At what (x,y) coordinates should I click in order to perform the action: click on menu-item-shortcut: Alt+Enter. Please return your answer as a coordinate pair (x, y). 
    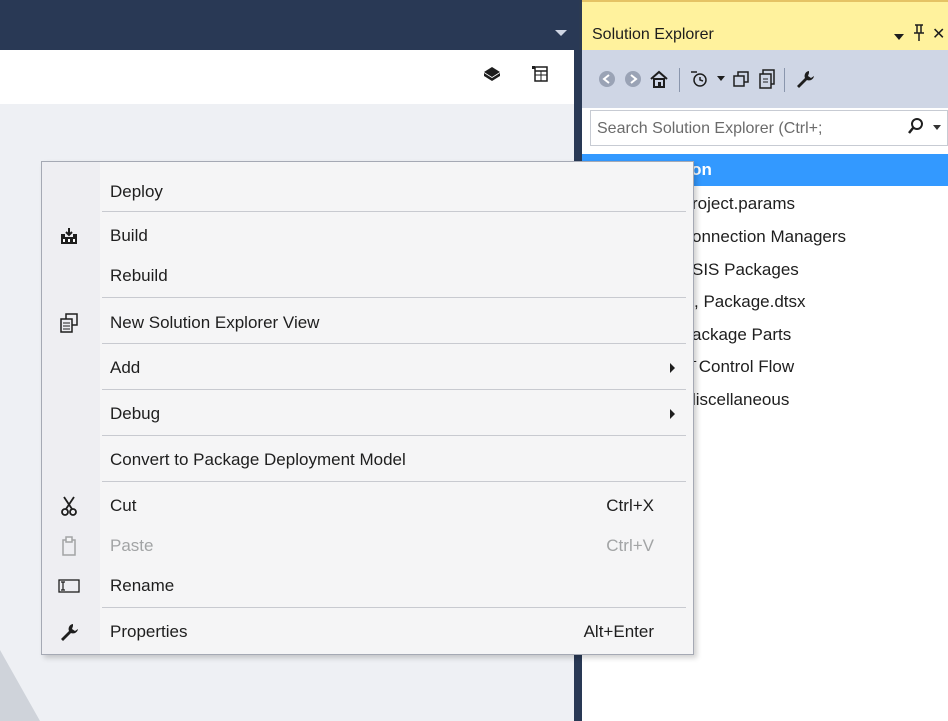
    Looking at the image, I should click on (618, 631).